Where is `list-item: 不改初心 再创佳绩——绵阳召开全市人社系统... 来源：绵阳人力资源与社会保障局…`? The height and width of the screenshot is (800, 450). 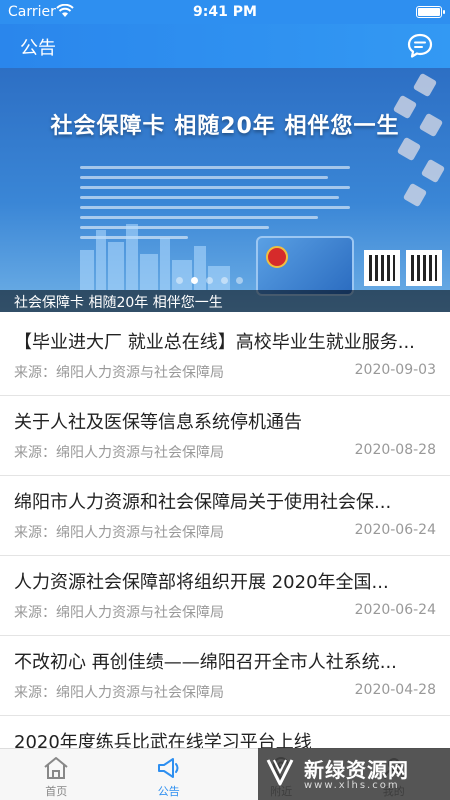
list-item: 不改初心 再创佳绩——绵阳召开全市人社系统... 来源：绵阳人力资源与社会保障局… is located at coordinates (225, 676).